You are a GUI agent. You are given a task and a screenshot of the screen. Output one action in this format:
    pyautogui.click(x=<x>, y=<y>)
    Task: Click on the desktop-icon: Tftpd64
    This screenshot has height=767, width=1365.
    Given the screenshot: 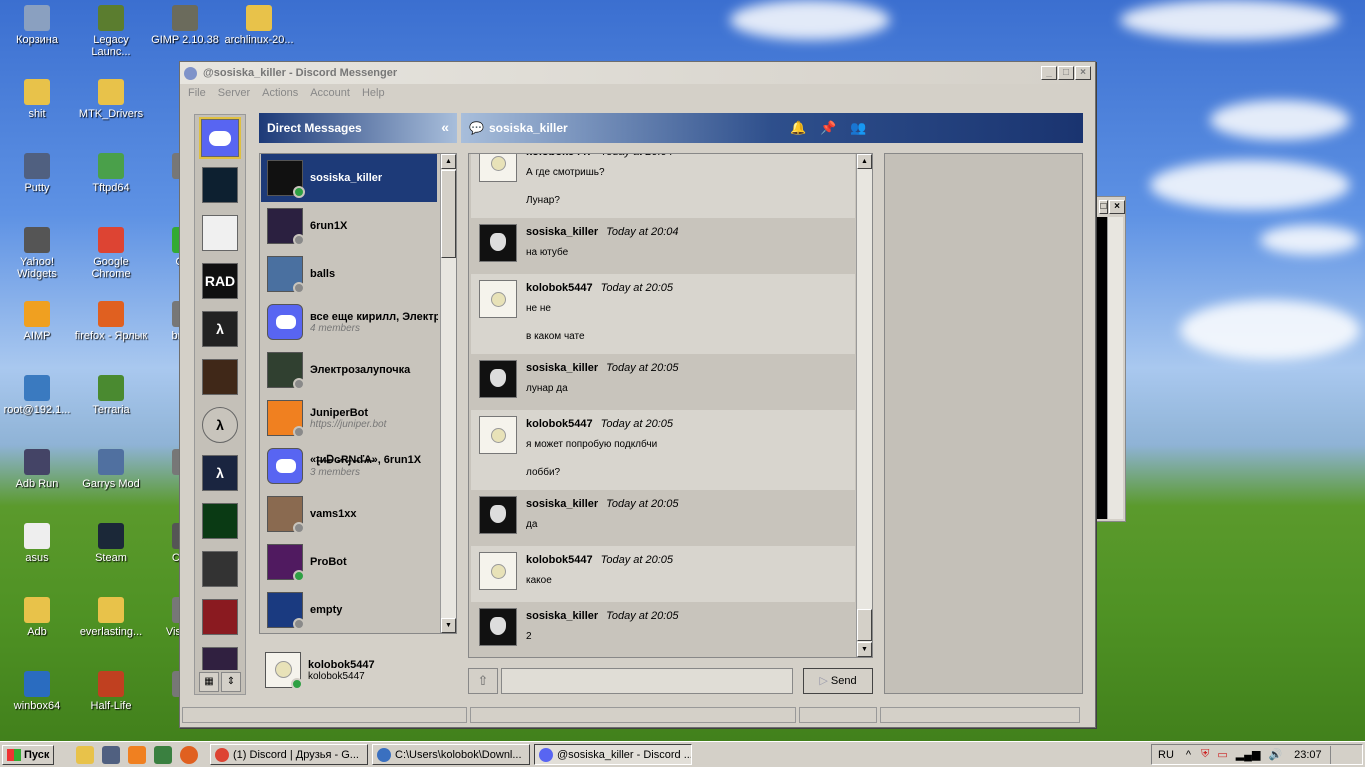 What is the action you would take?
    pyautogui.click(x=111, y=173)
    